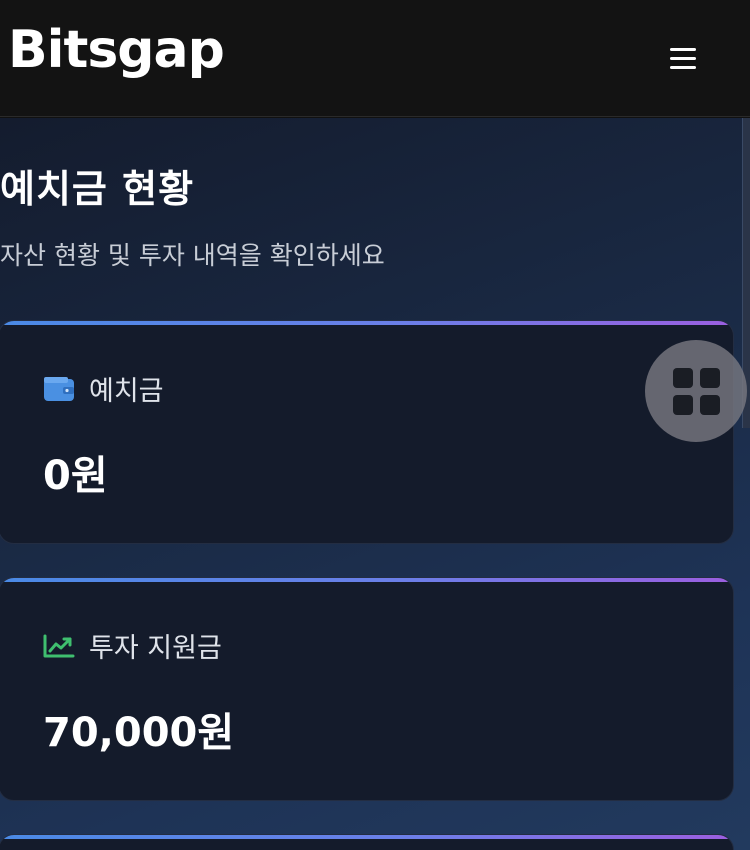 The height and width of the screenshot is (850, 750). Describe the element at coordinates (126, 391) in the screenshot. I see `deposit-label: 예치금` at that location.